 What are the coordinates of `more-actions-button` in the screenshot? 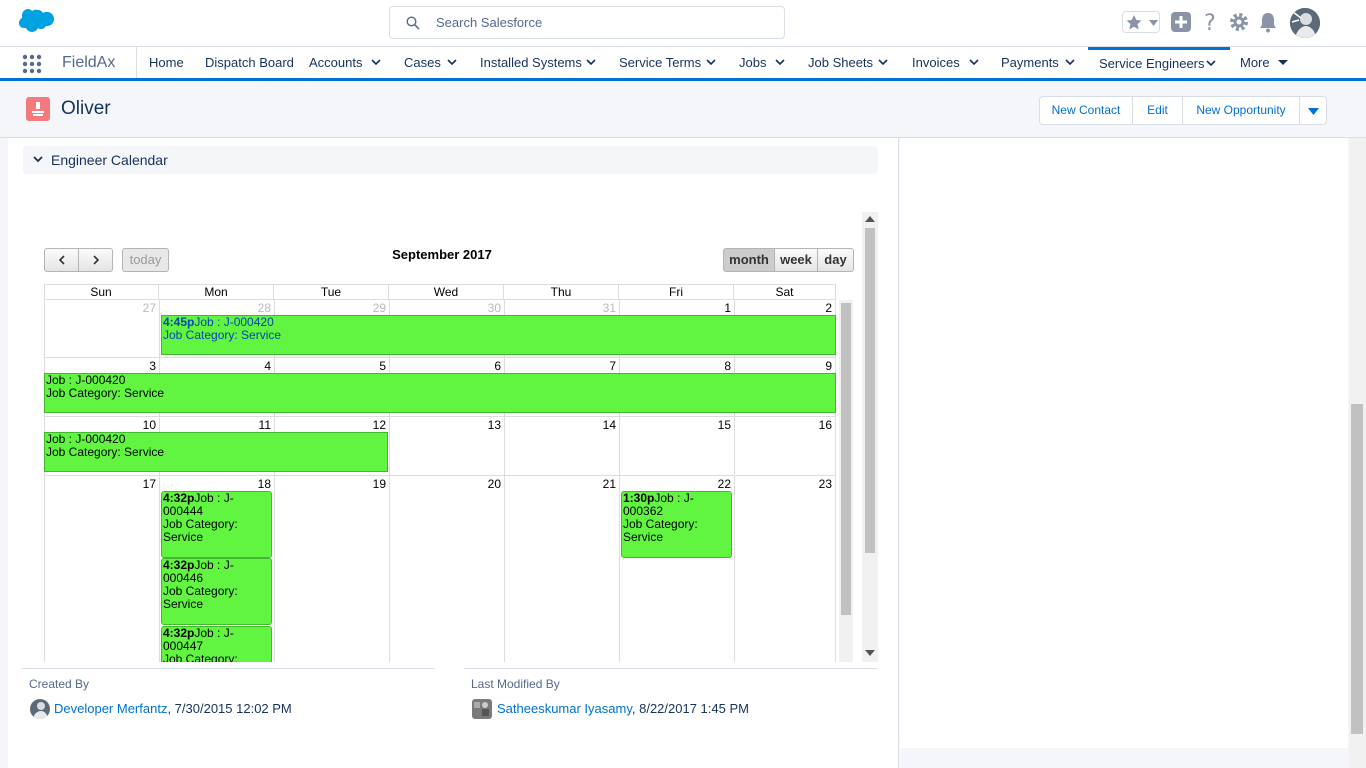 It's located at (1313, 110).